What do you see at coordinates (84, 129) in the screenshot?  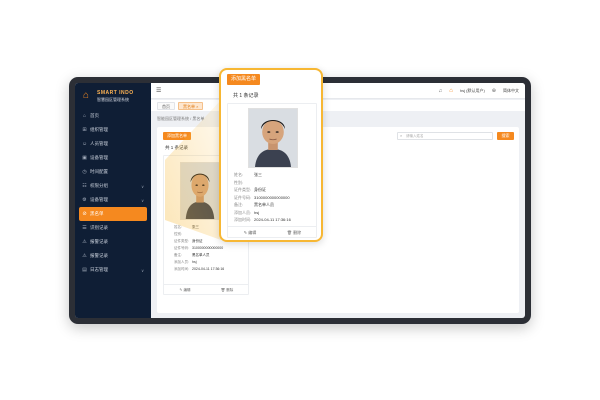 I see `org-icon: ⊞` at bounding box center [84, 129].